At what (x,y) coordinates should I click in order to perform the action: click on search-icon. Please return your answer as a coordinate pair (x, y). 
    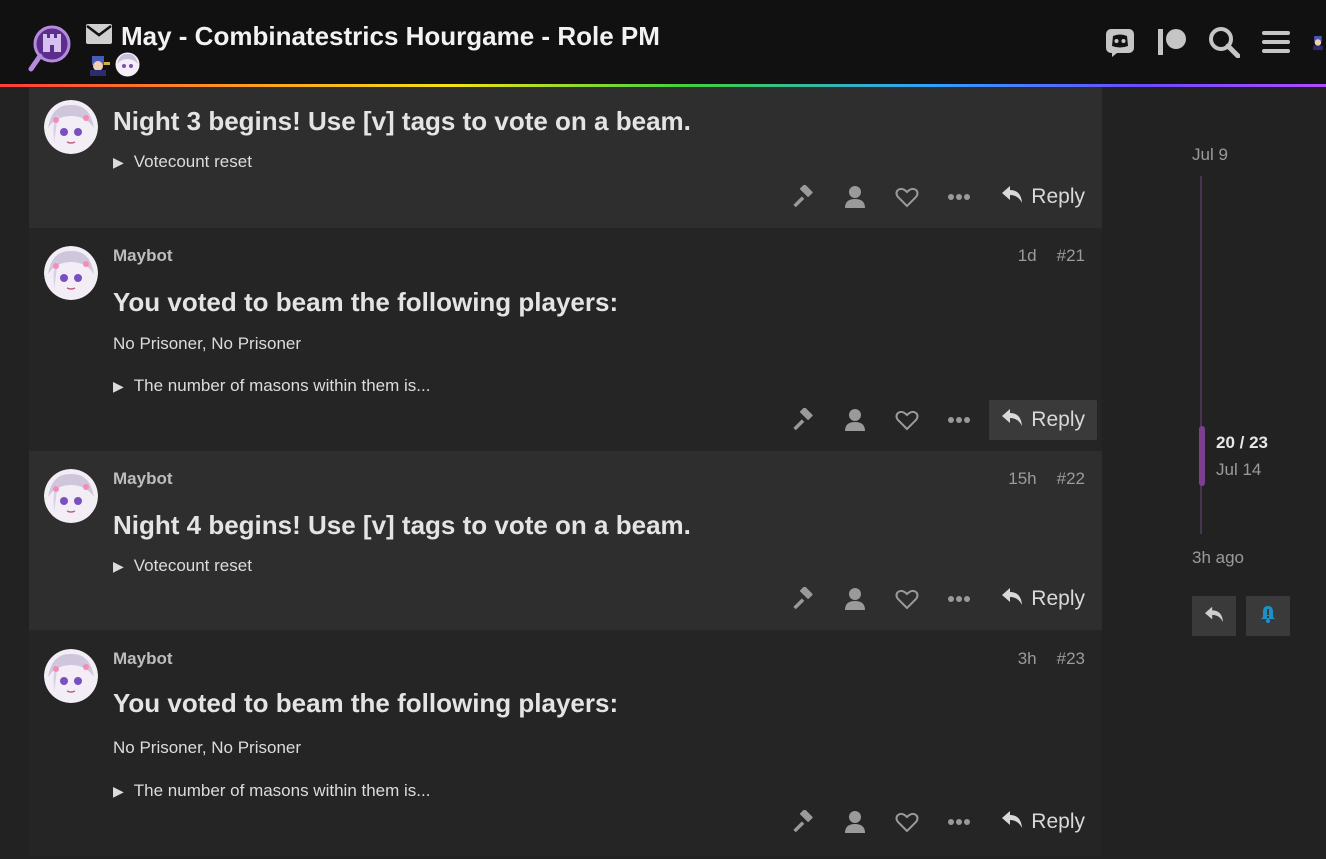
    Looking at the image, I should click on (1224, 42).